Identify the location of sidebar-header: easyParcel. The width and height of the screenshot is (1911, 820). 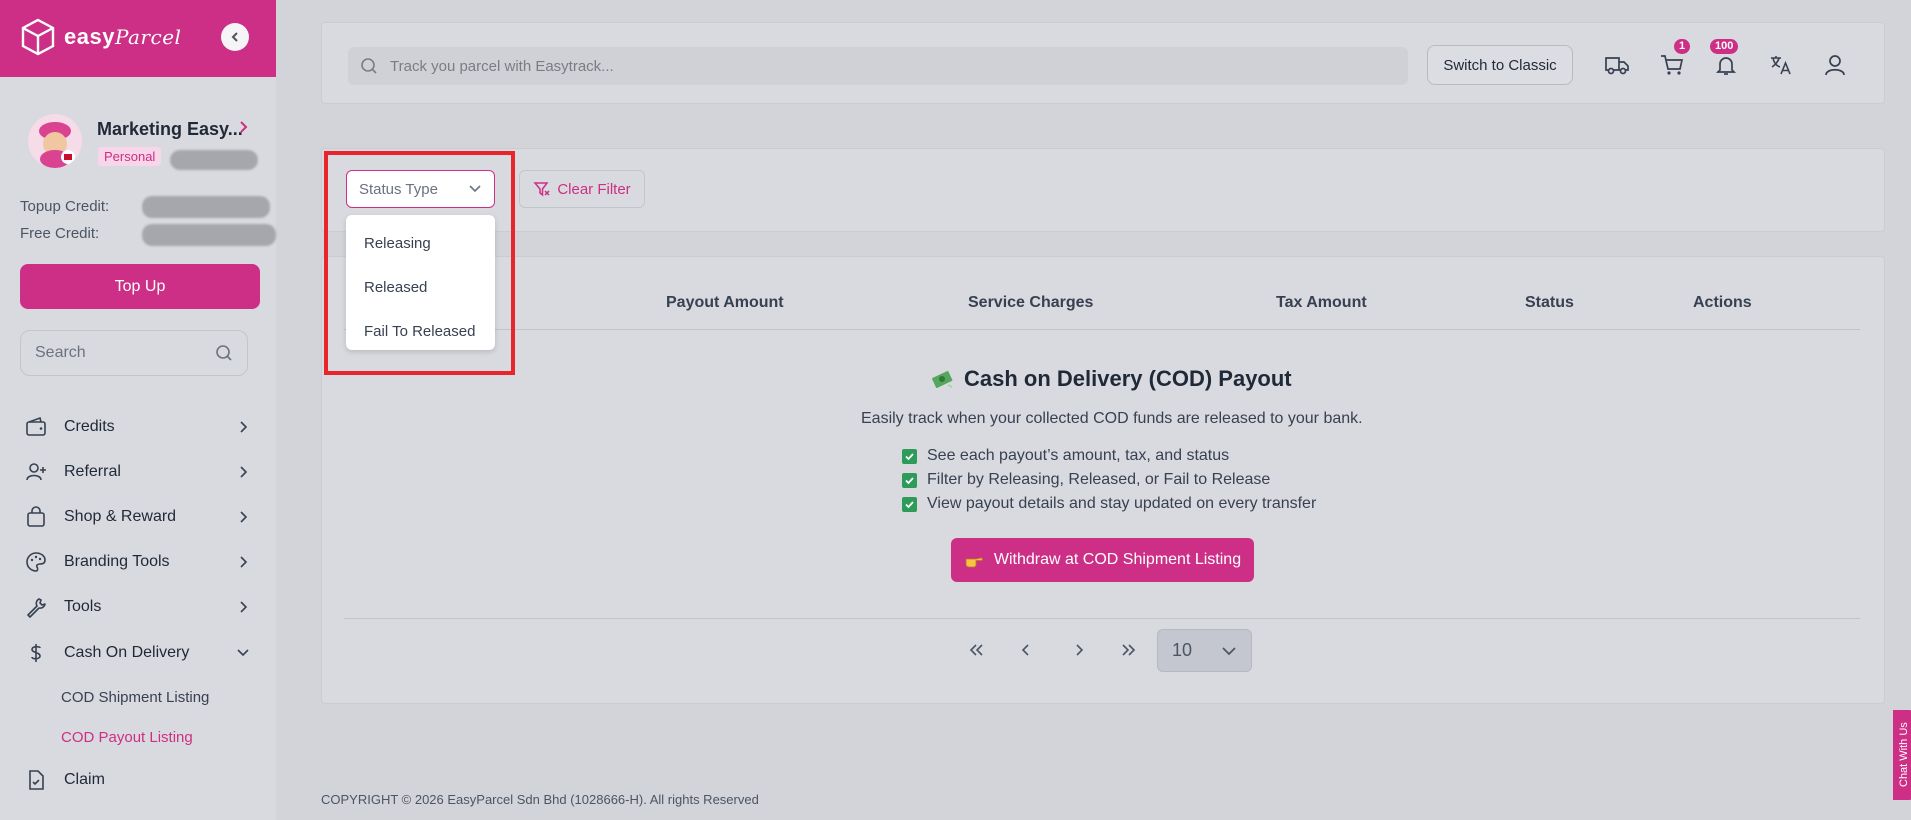
(138, 38).